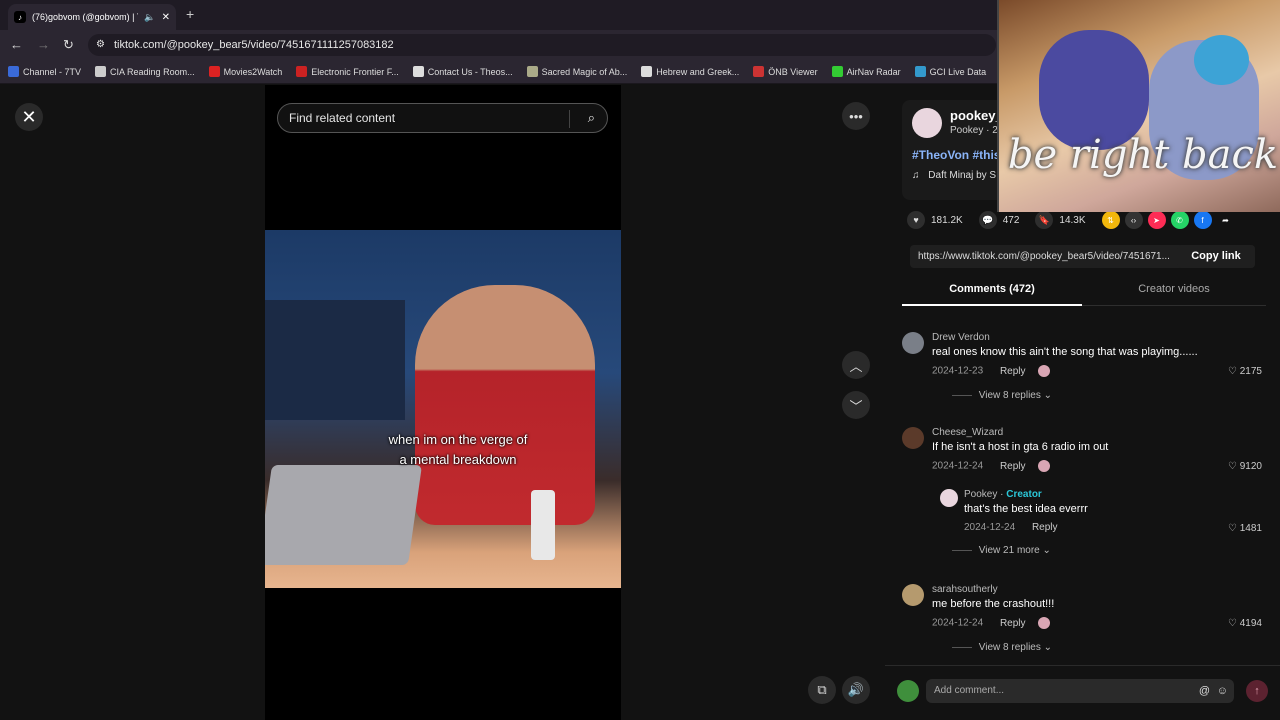  What do you see at coordinates (1110, 220) in the screenshot?
I see `repost-icon: ⇅` at bounding box center [1110, 220].